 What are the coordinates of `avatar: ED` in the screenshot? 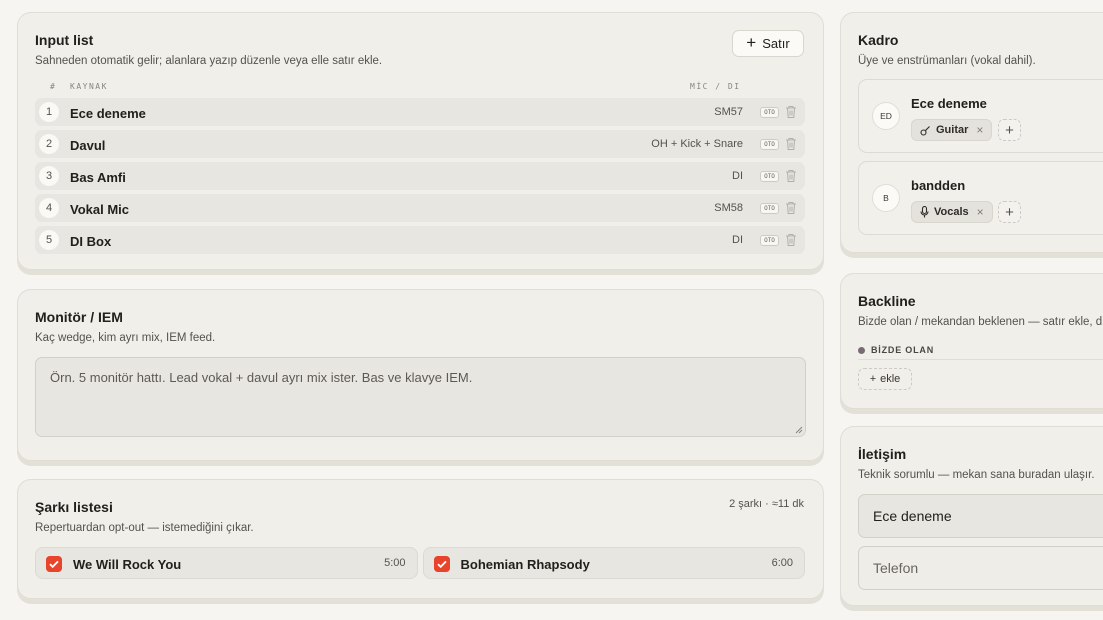 It's located at (886, 116).